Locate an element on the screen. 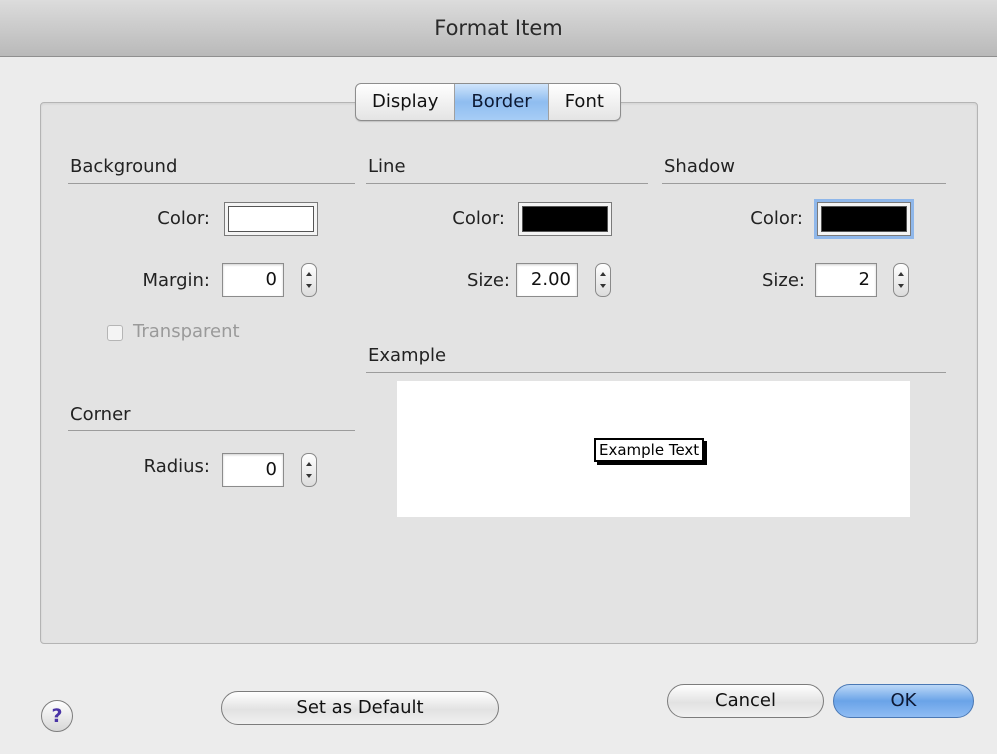 The height and width of the screenshot is (754, 997). shadow-size-stepper is located at coordinates (901, 280).